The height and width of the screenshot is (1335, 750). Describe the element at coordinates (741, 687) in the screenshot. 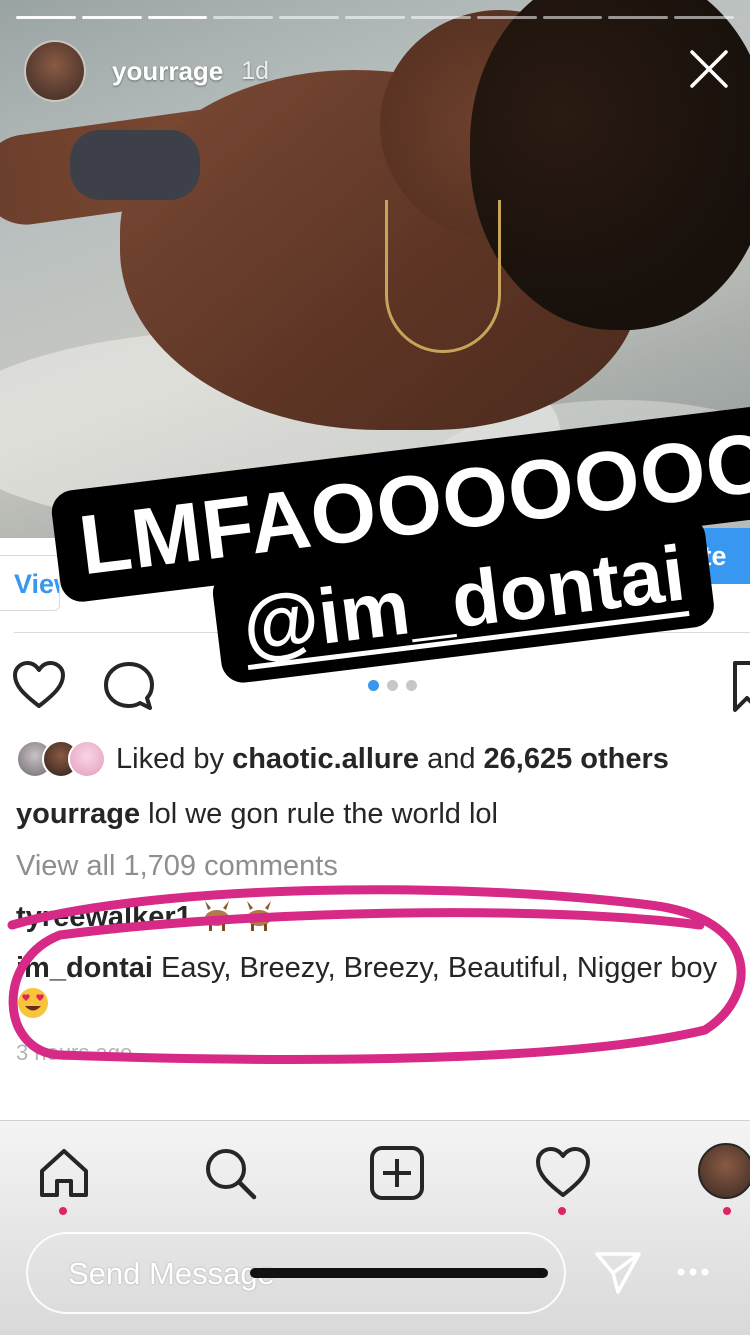

I see `bookmark-icon` at that location.